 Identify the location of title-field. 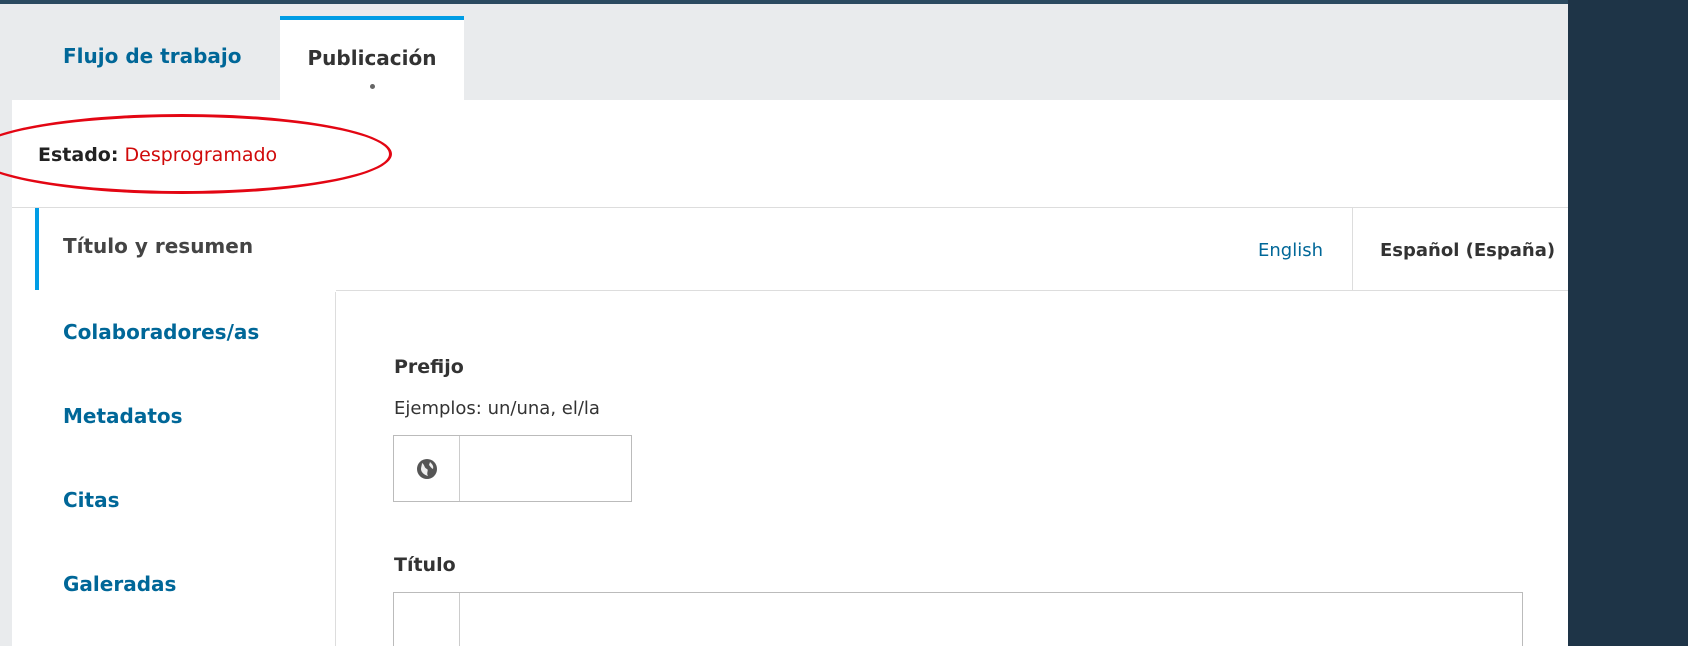
(958, 619).